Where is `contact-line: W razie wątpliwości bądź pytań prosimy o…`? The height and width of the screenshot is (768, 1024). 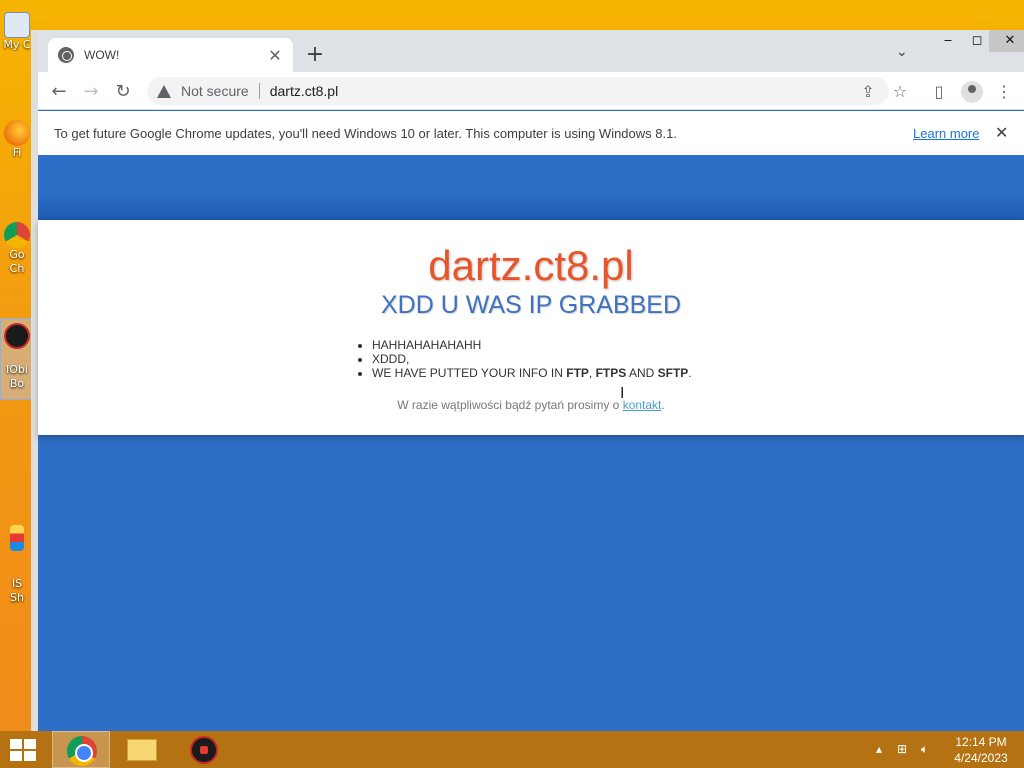 contact-line: W razie wątpliwości bądź pytań prosimy o… is located at coordinates (531, 405).